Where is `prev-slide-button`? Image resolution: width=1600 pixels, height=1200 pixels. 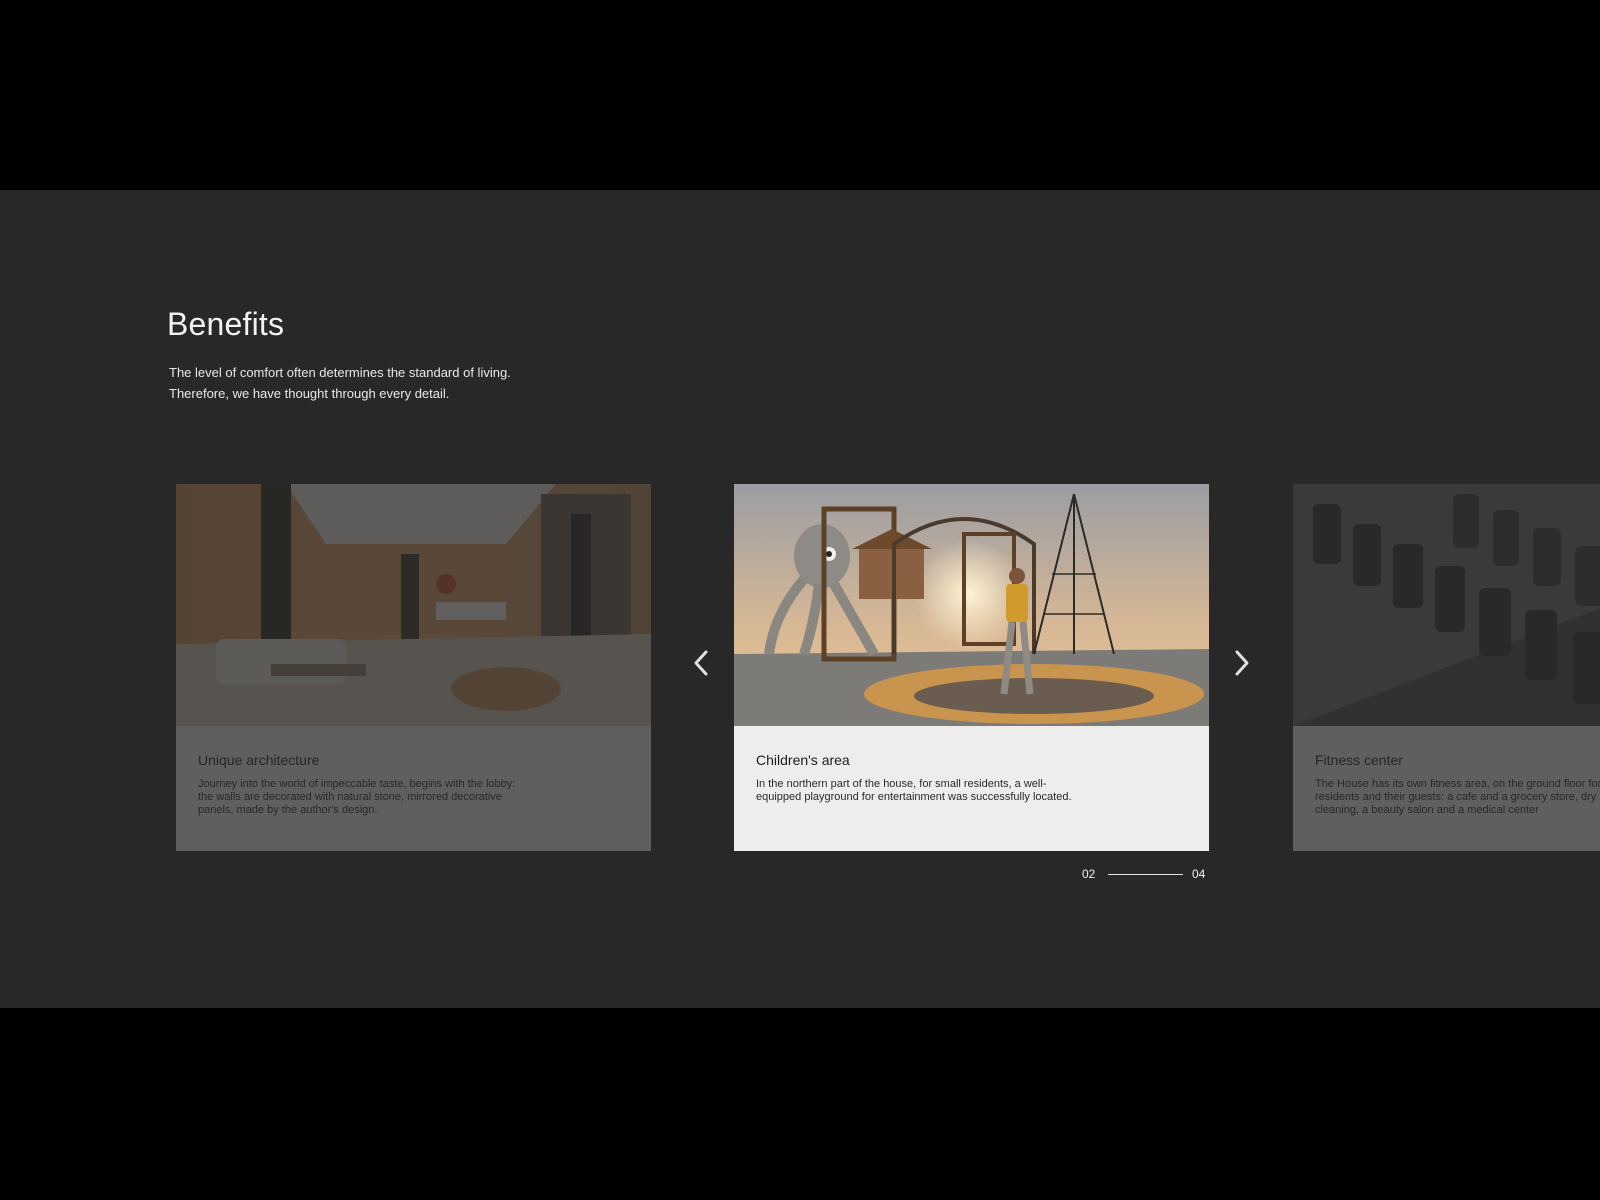
prev-slide-button is located at coordinates (702, 663).